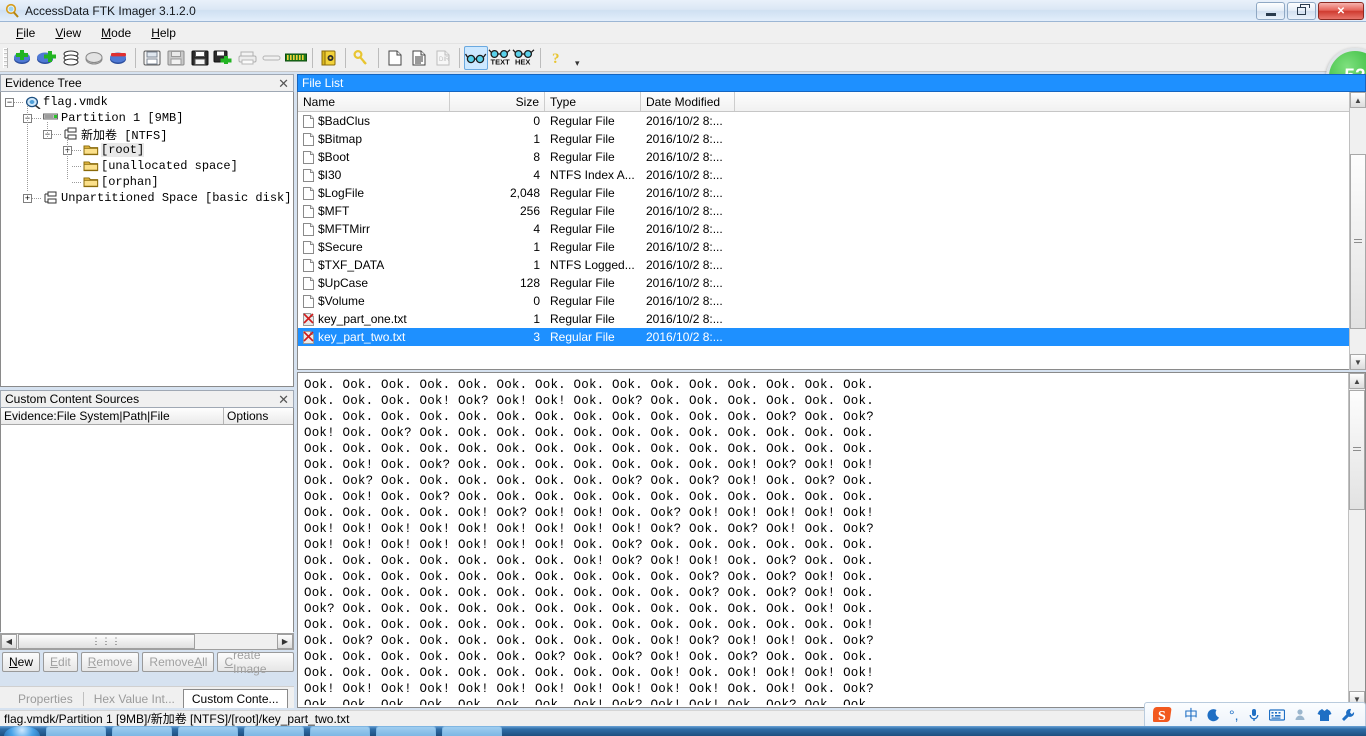 The width and height of the screenshot is (1366, 736). I want to click on glasses-auto-icon, so click(476, 57).